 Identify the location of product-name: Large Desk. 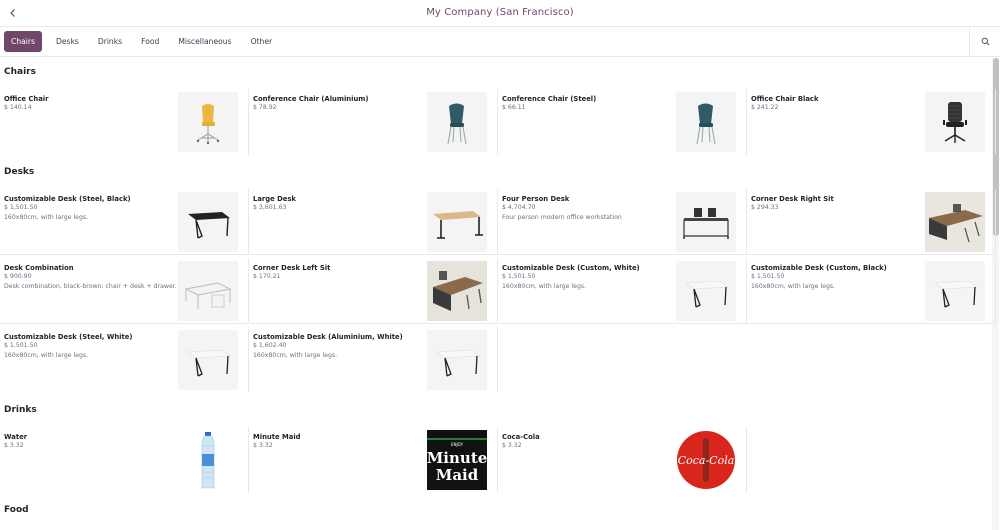
(274, 199).